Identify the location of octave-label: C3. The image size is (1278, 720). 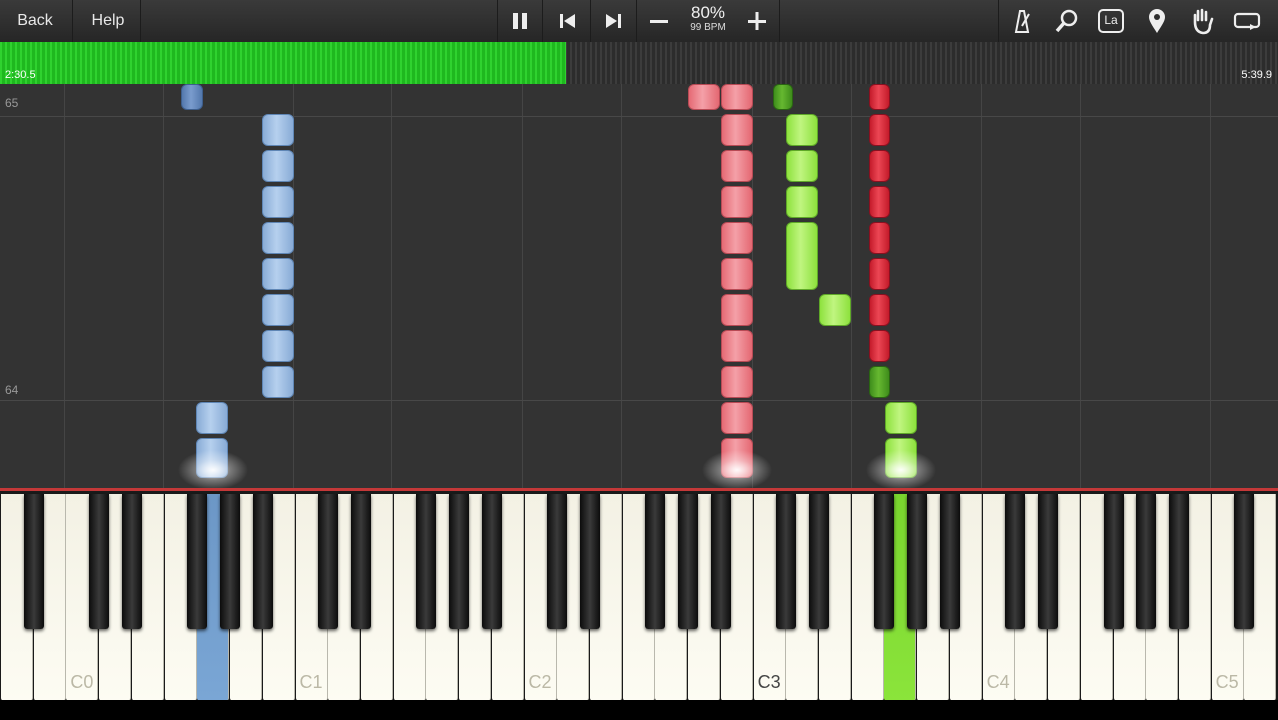
(769, 682).